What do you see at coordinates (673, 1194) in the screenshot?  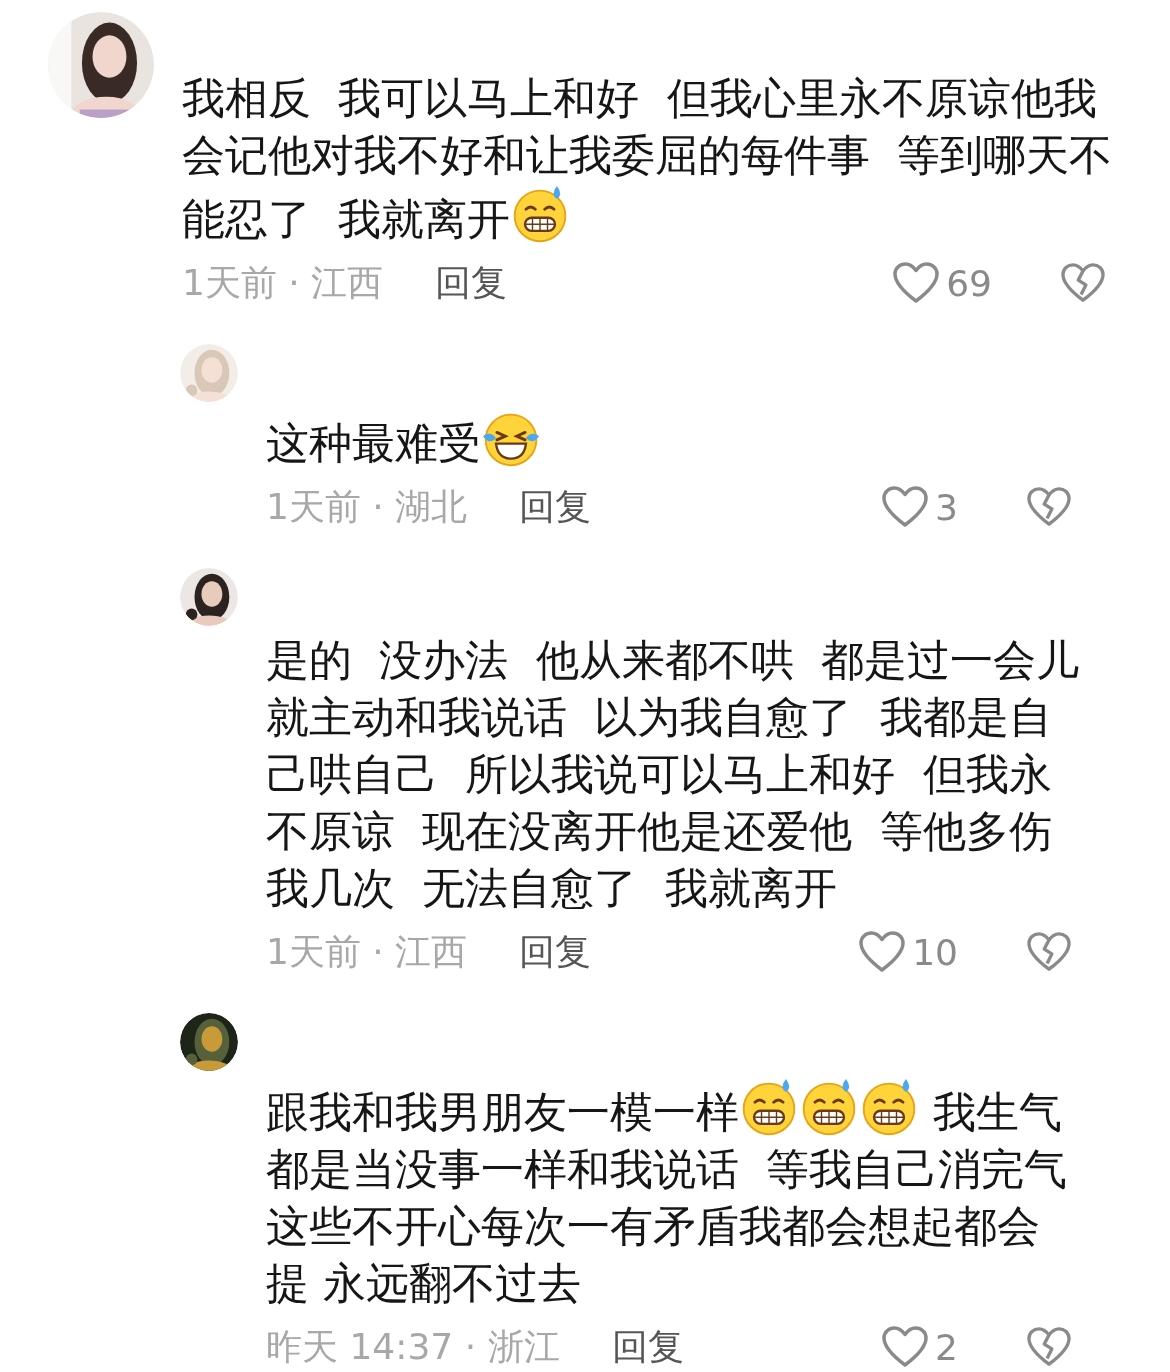 I see `comment-text: 跟我和我男朋友一模一样 我生气都是当没事一样和我说话 等我自己消完气这些不开心每次一有矛盾我都会想起都会提 永远翻不过去` at bounding box center [673, 1194].